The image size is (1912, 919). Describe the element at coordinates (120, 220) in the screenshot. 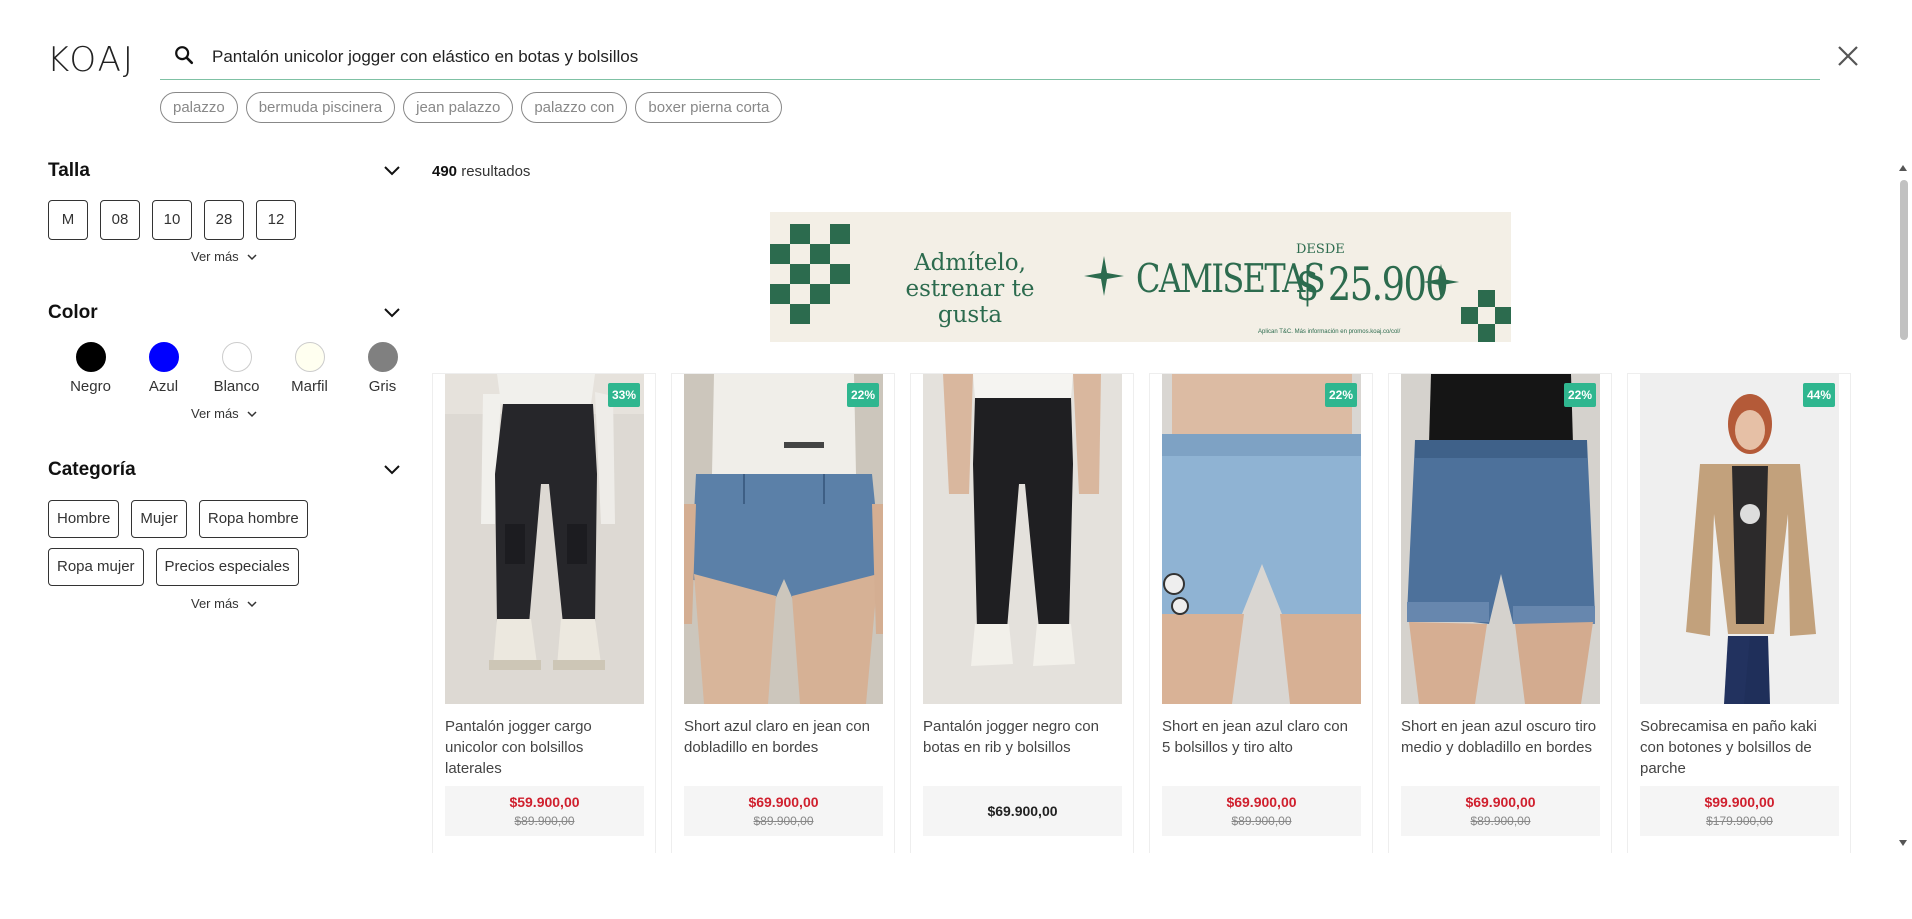

I see `size-option: 08` at that location.